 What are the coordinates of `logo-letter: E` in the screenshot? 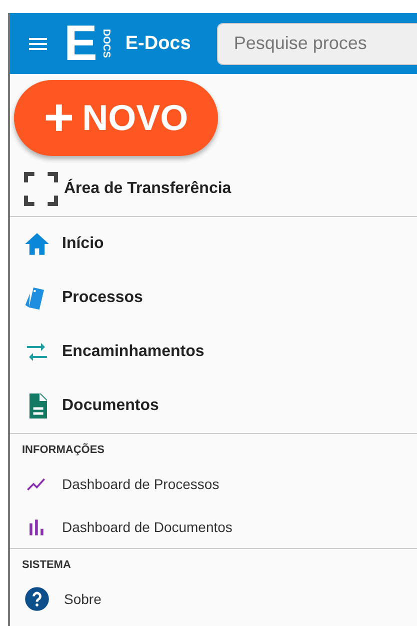 It's located at (81, 43).